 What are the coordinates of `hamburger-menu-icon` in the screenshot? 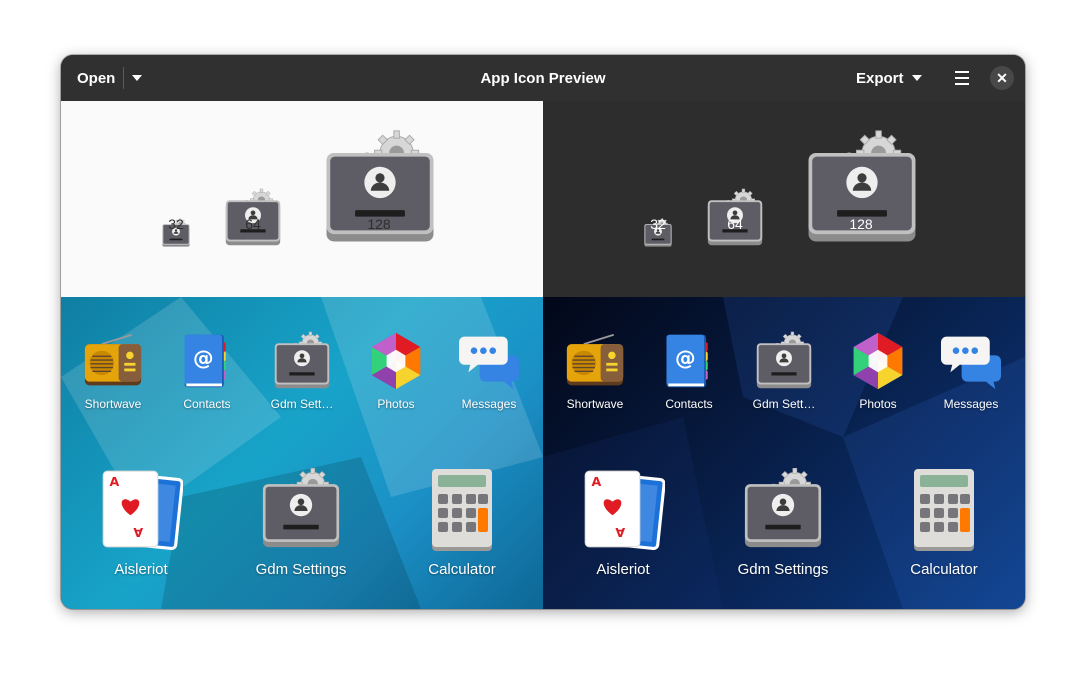 It's located at (962, 78).